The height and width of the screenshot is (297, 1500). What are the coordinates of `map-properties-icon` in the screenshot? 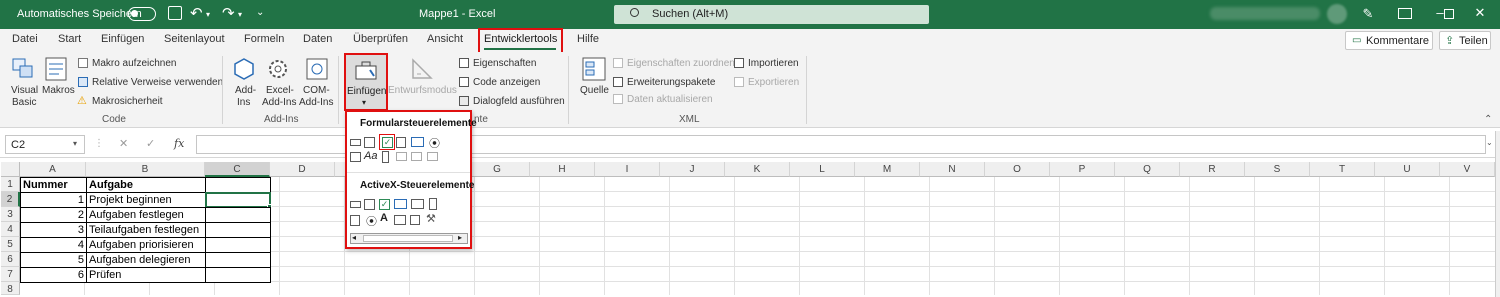 It's located at (618, 63).